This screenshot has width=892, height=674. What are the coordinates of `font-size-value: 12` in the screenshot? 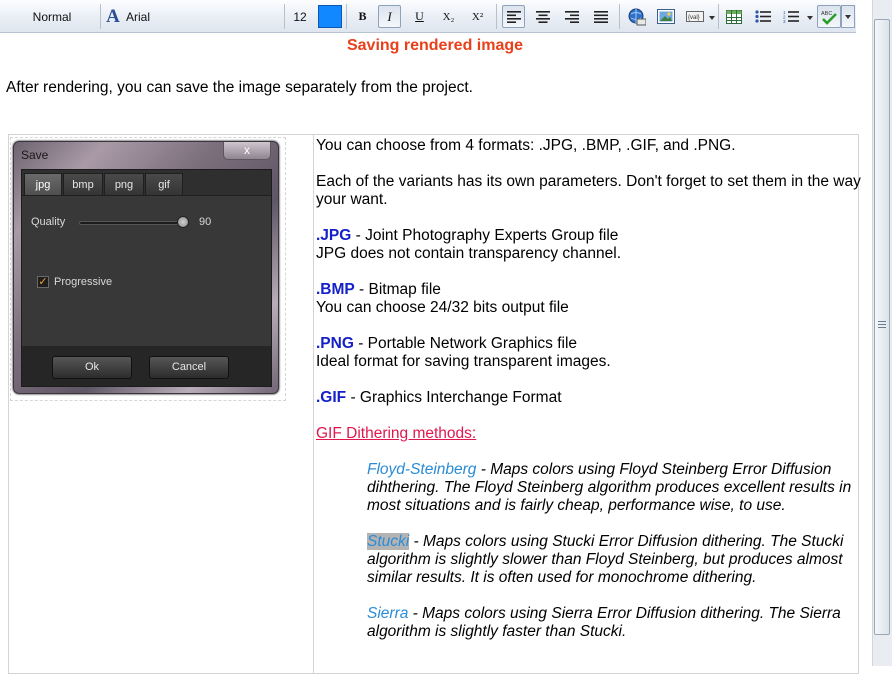 It's located at (300, 16).